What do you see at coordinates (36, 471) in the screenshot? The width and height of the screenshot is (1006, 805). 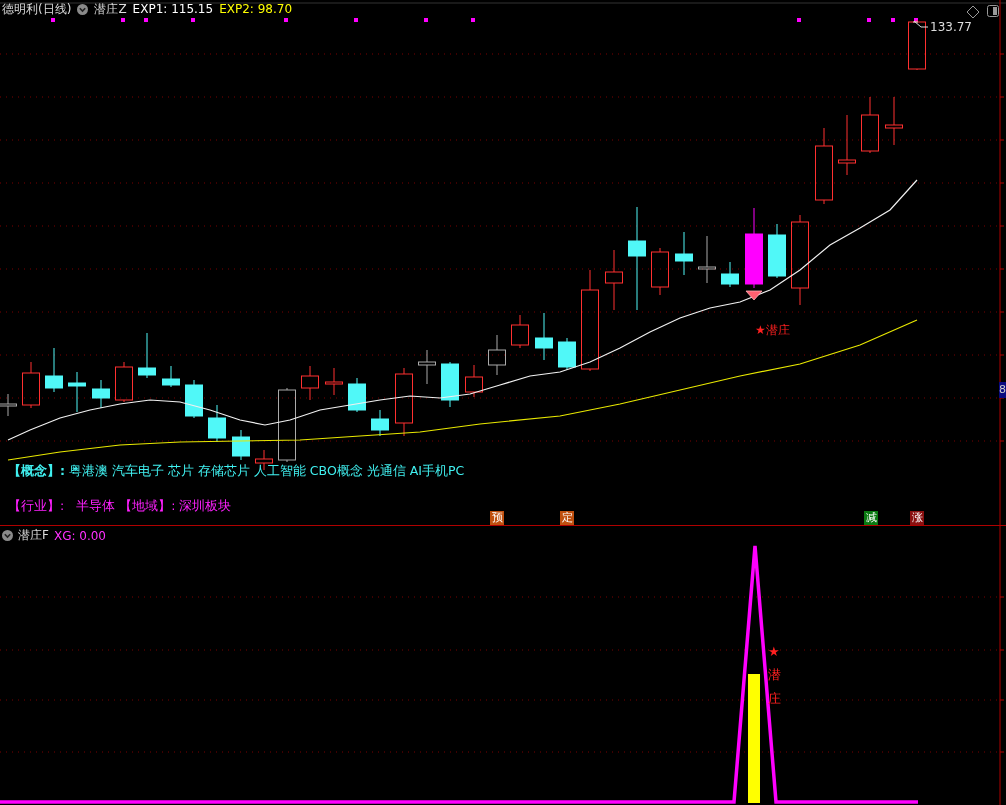 I see `concept-label: 【概念】:` at bounding box center [36, 471].